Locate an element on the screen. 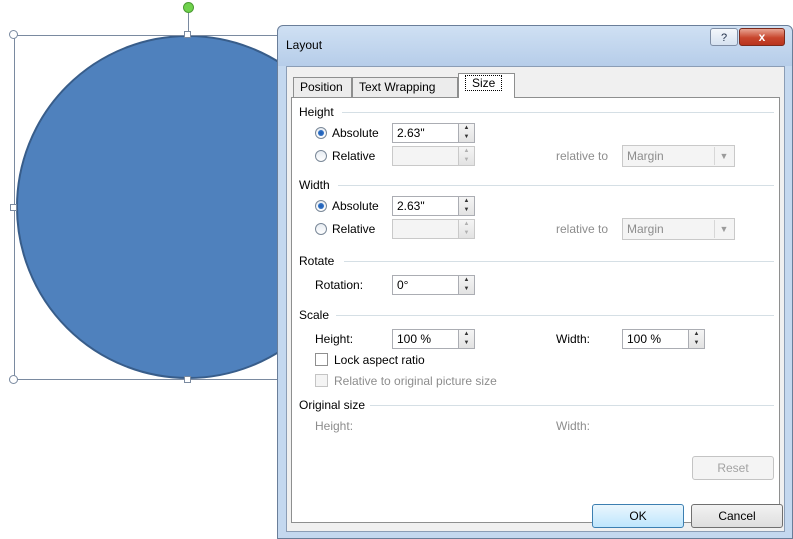 This screenshot has width=793, height=539. relative-original-size-label: Relative to original picture size is located at coordinates (415, 381).